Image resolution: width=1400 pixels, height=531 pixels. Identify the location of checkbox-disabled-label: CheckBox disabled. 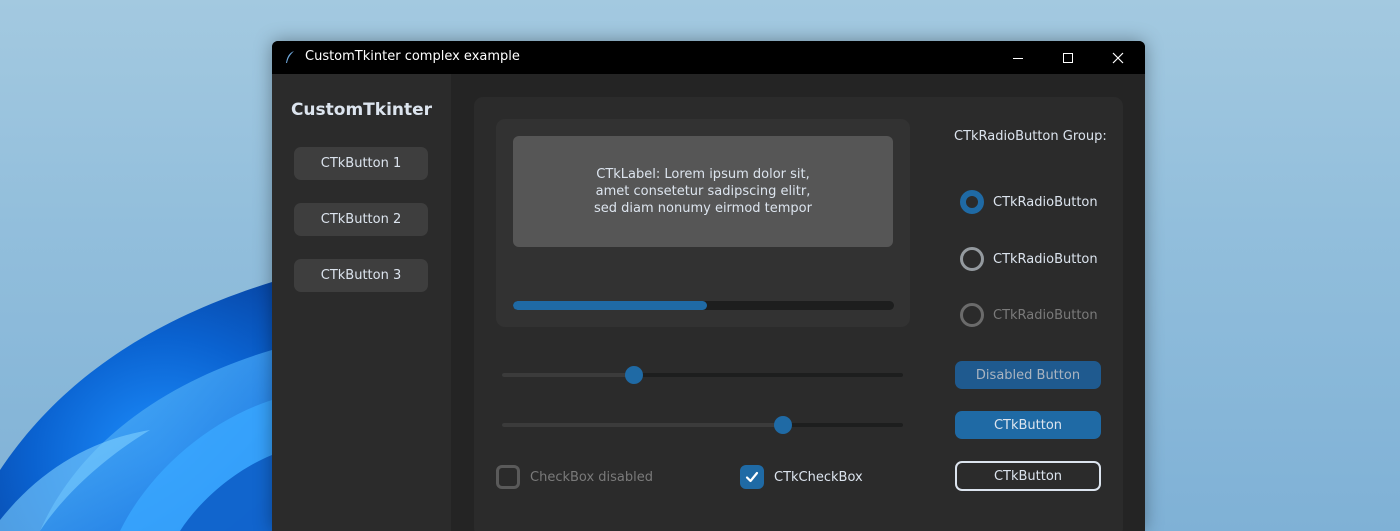
(592, 477).